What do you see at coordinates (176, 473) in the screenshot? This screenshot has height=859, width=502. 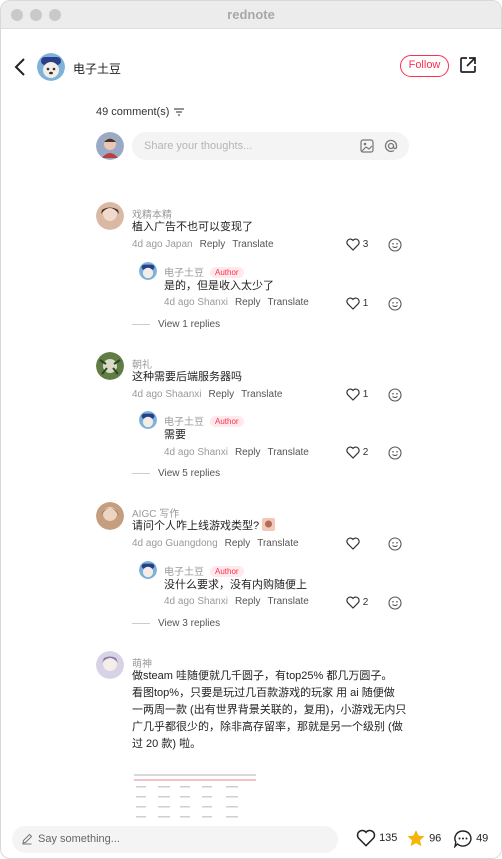 I see `view-replies-link: View 5 replies` at bounding box center [176, 473].